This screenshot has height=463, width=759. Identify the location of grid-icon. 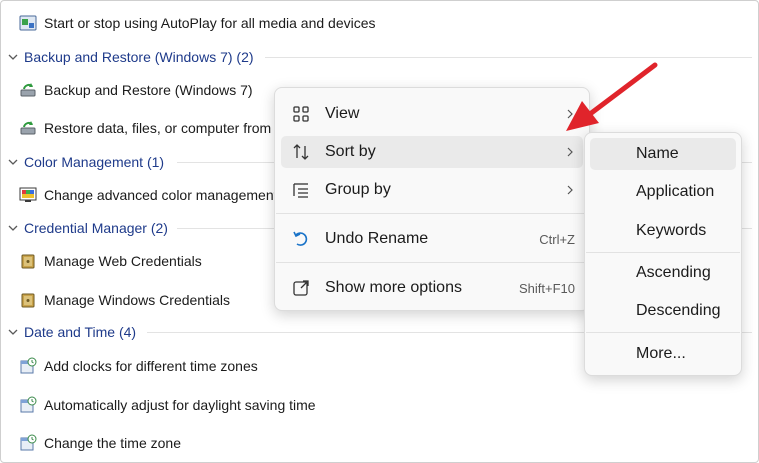
(301, 114).